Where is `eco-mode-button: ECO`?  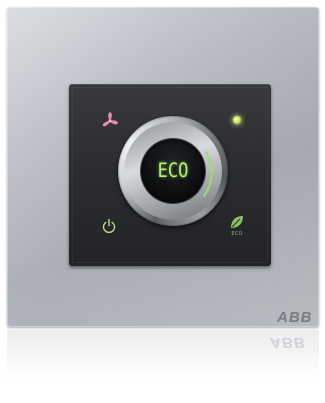
eco-mode-button: ECO is located at coordinates (237, 227).